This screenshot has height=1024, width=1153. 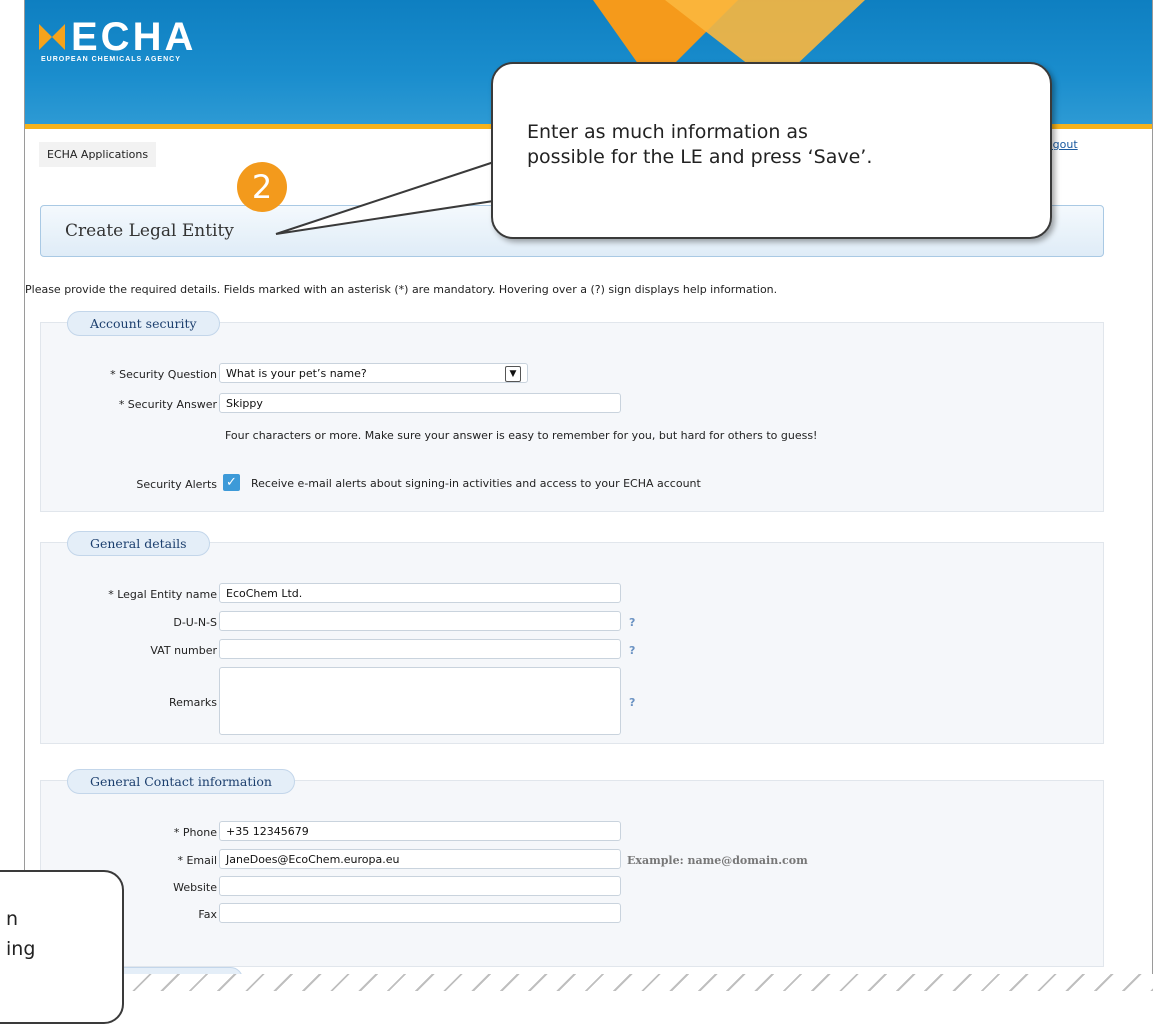 I want to click on contact-legend: General Contact information, so click(x=181, y=781).